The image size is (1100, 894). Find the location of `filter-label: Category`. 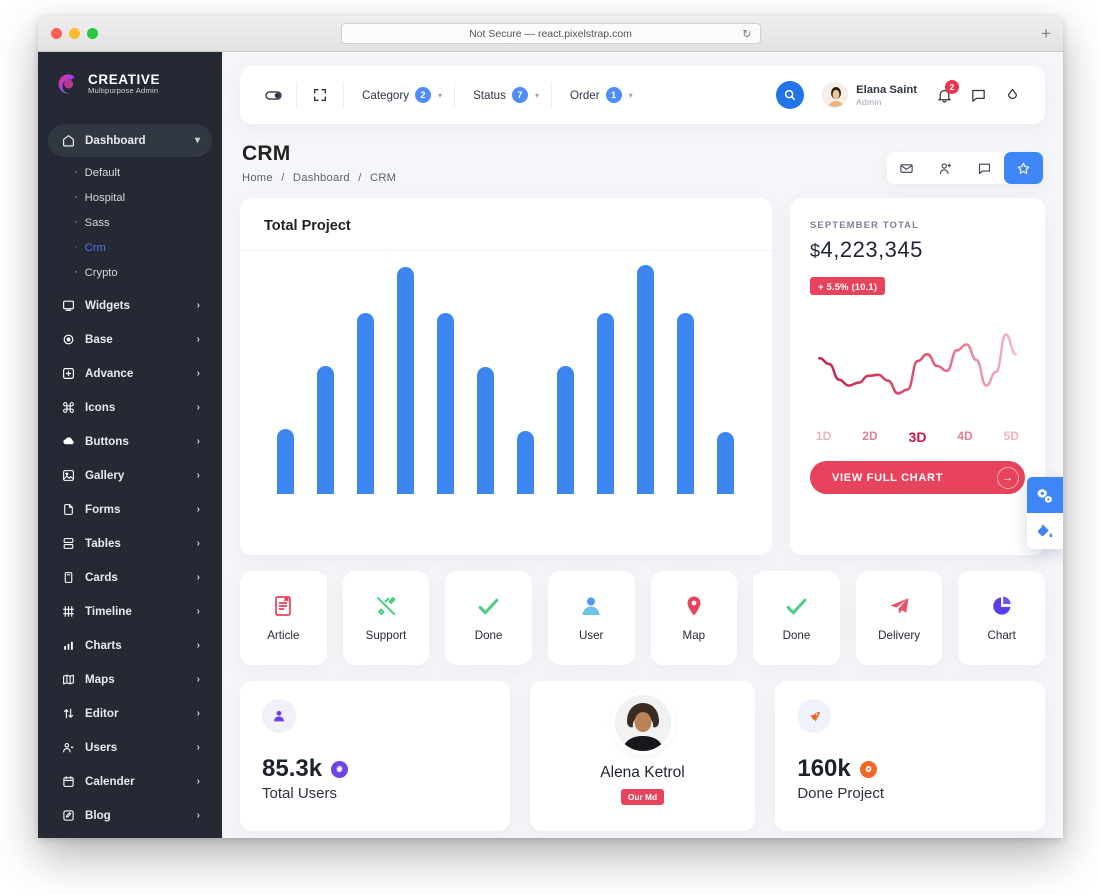

filter-label: Category is located at coordinates (386, 95).